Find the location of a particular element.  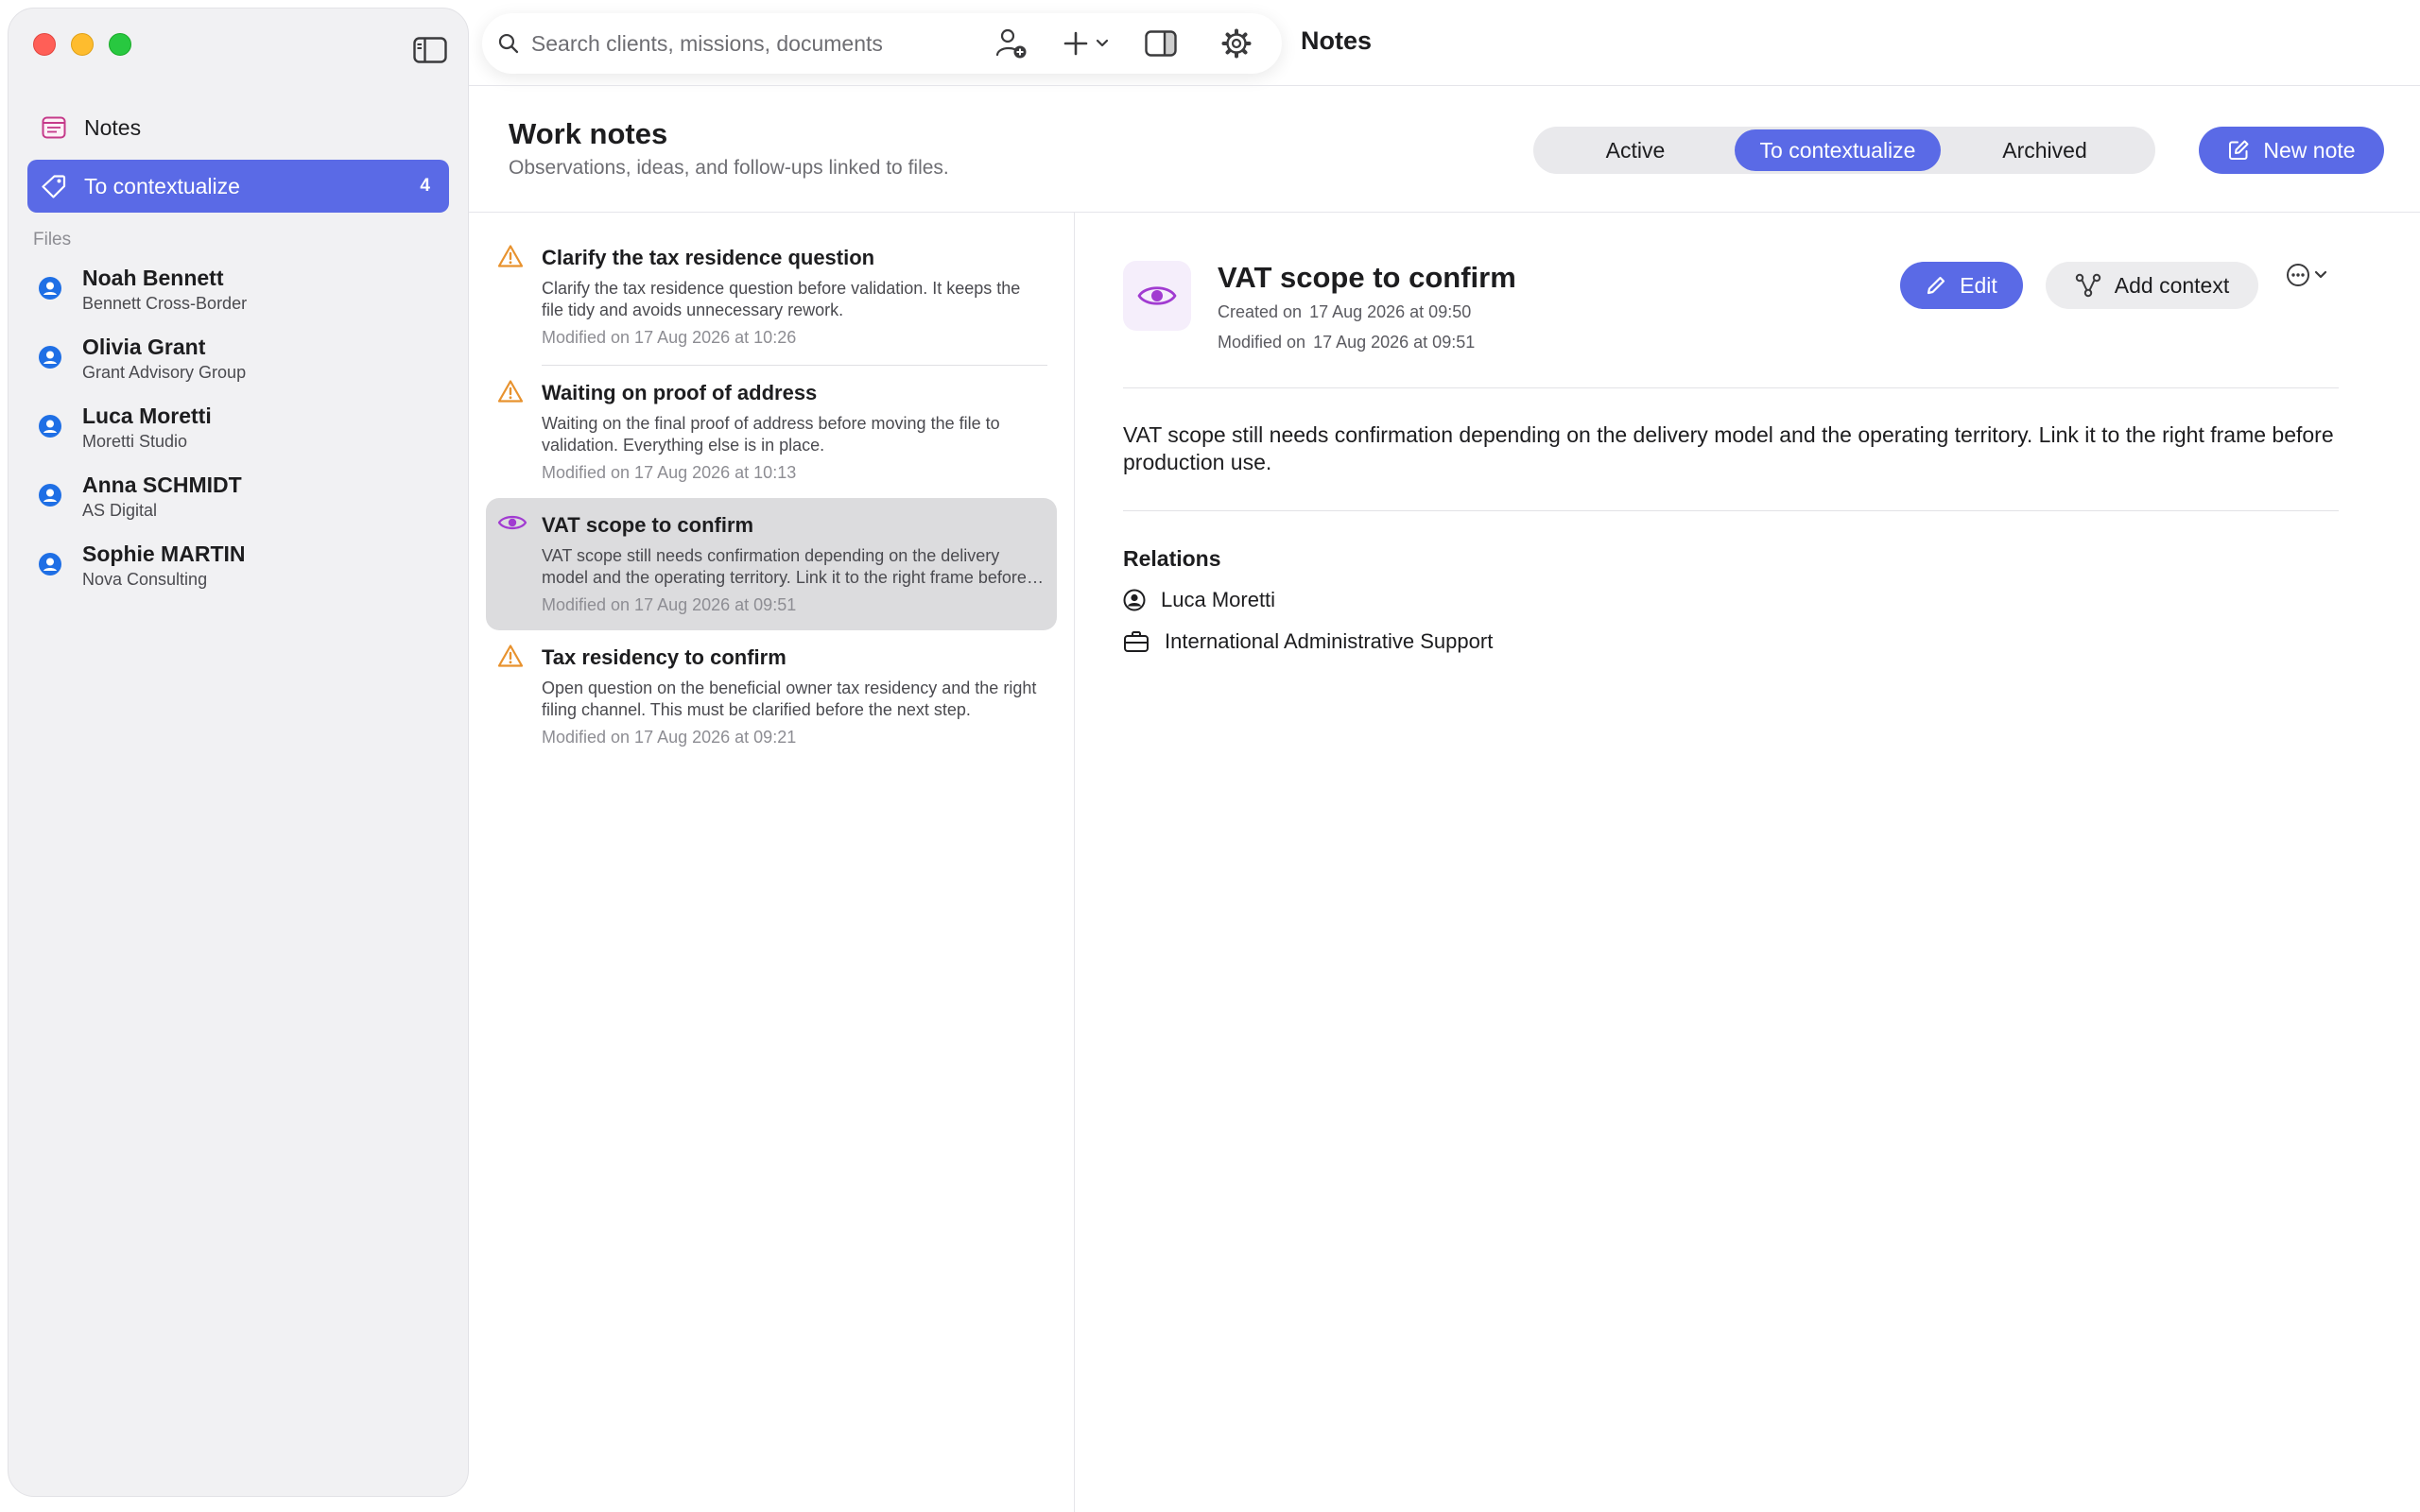

gear-icon is located at coordinates (1236, 43).